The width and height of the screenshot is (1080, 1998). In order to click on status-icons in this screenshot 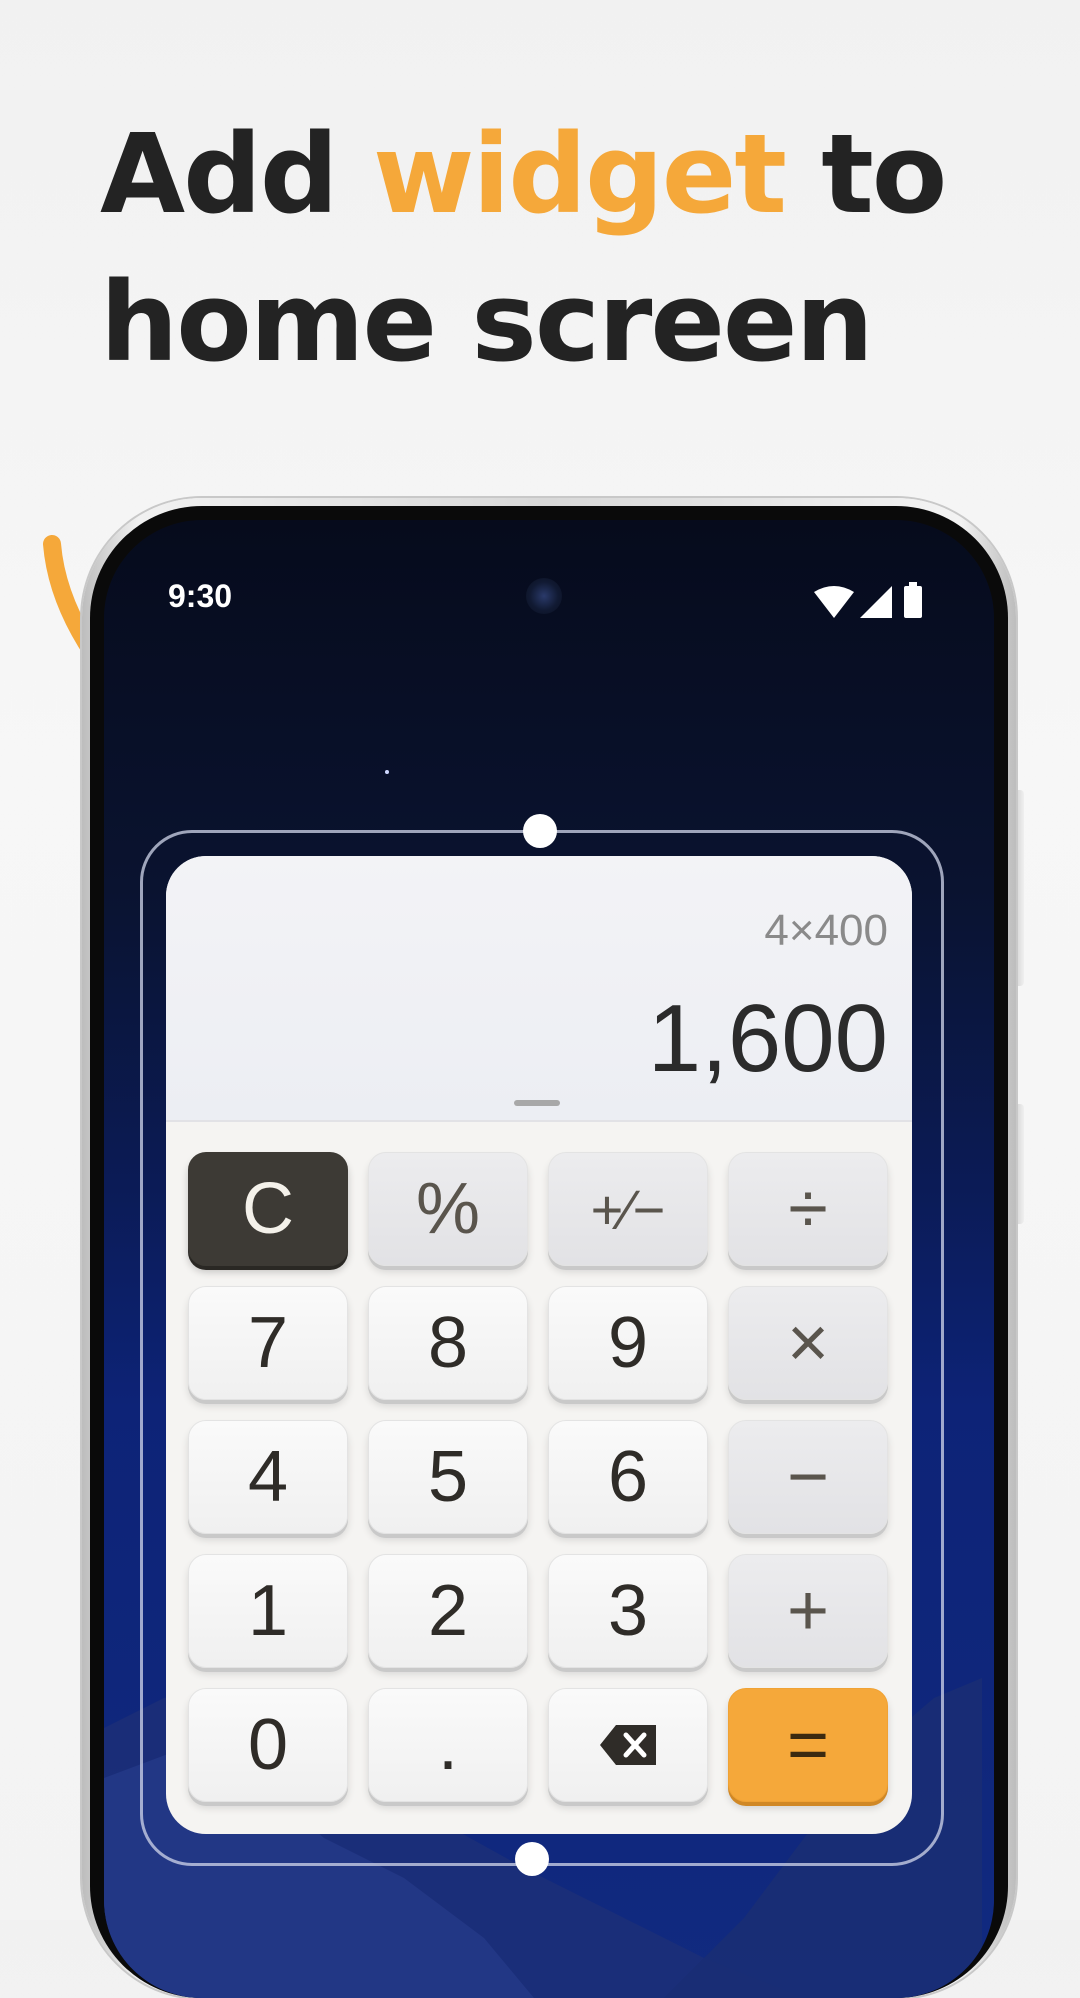, I will do `click(868, 600)`.